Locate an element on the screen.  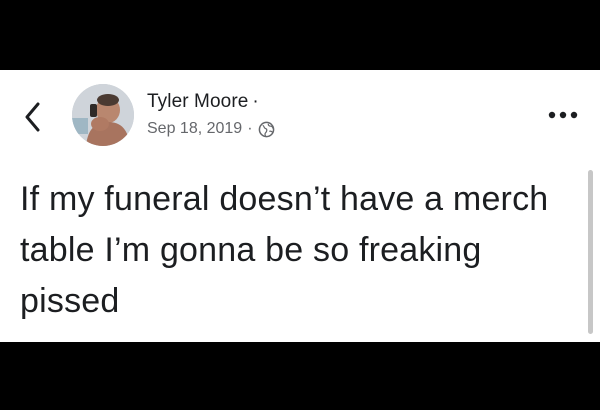
back-button is located at coordinates (33, 117).